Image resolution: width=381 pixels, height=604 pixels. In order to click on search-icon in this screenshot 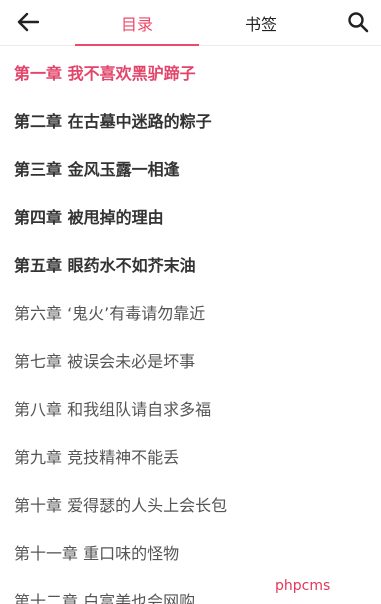, I will do `click(358, 22)`.